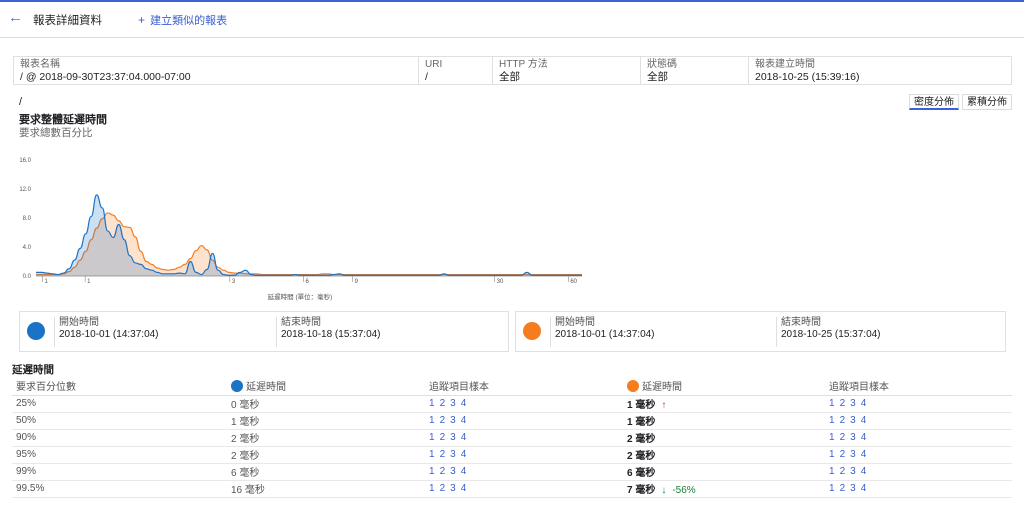 Image resolution: width=1024 pixels, height=515 pixels. I want to click on latency-b-cell: 1 毫秒, so click(724, 421).